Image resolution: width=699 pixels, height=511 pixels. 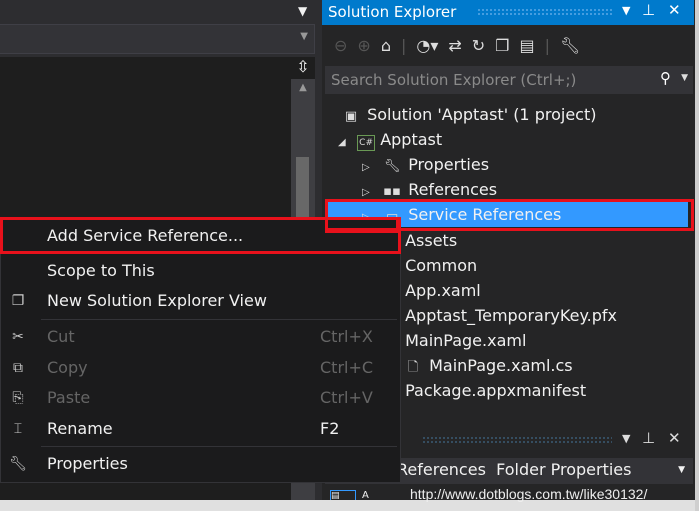 What do you see at coordinates (200, 368) in the screenshot?
I see `menu-item-copy: ⧉ Copy Ctrl+C` at bounding box center [200, 368].